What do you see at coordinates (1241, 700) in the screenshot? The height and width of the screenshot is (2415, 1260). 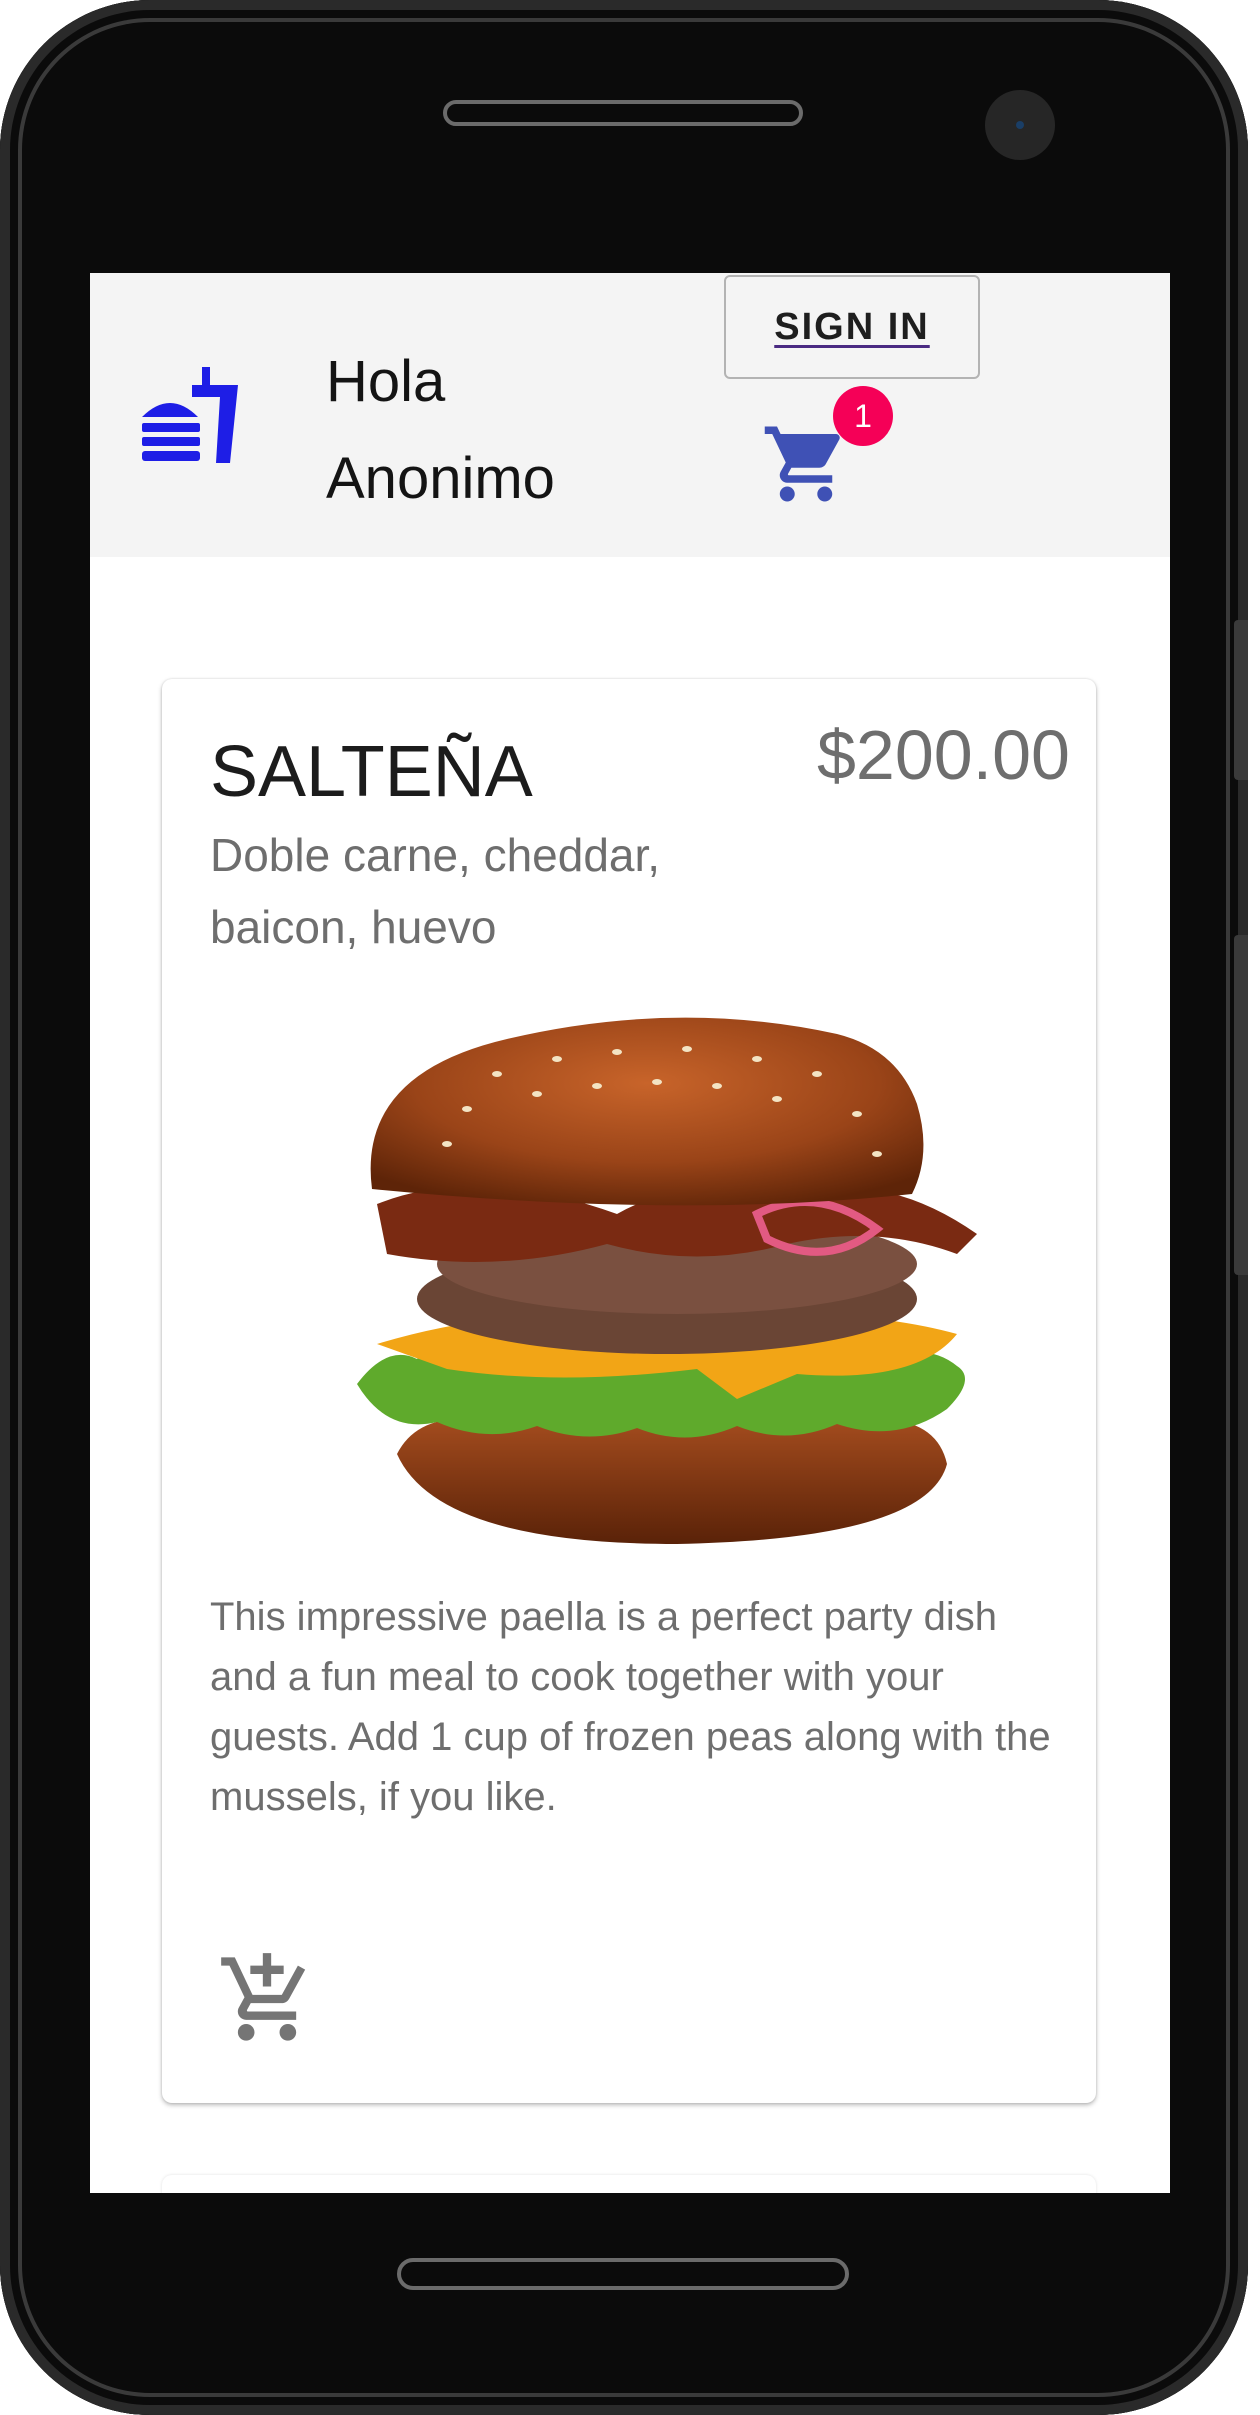 I see `volume-button` at bounding box center [1241, 700].